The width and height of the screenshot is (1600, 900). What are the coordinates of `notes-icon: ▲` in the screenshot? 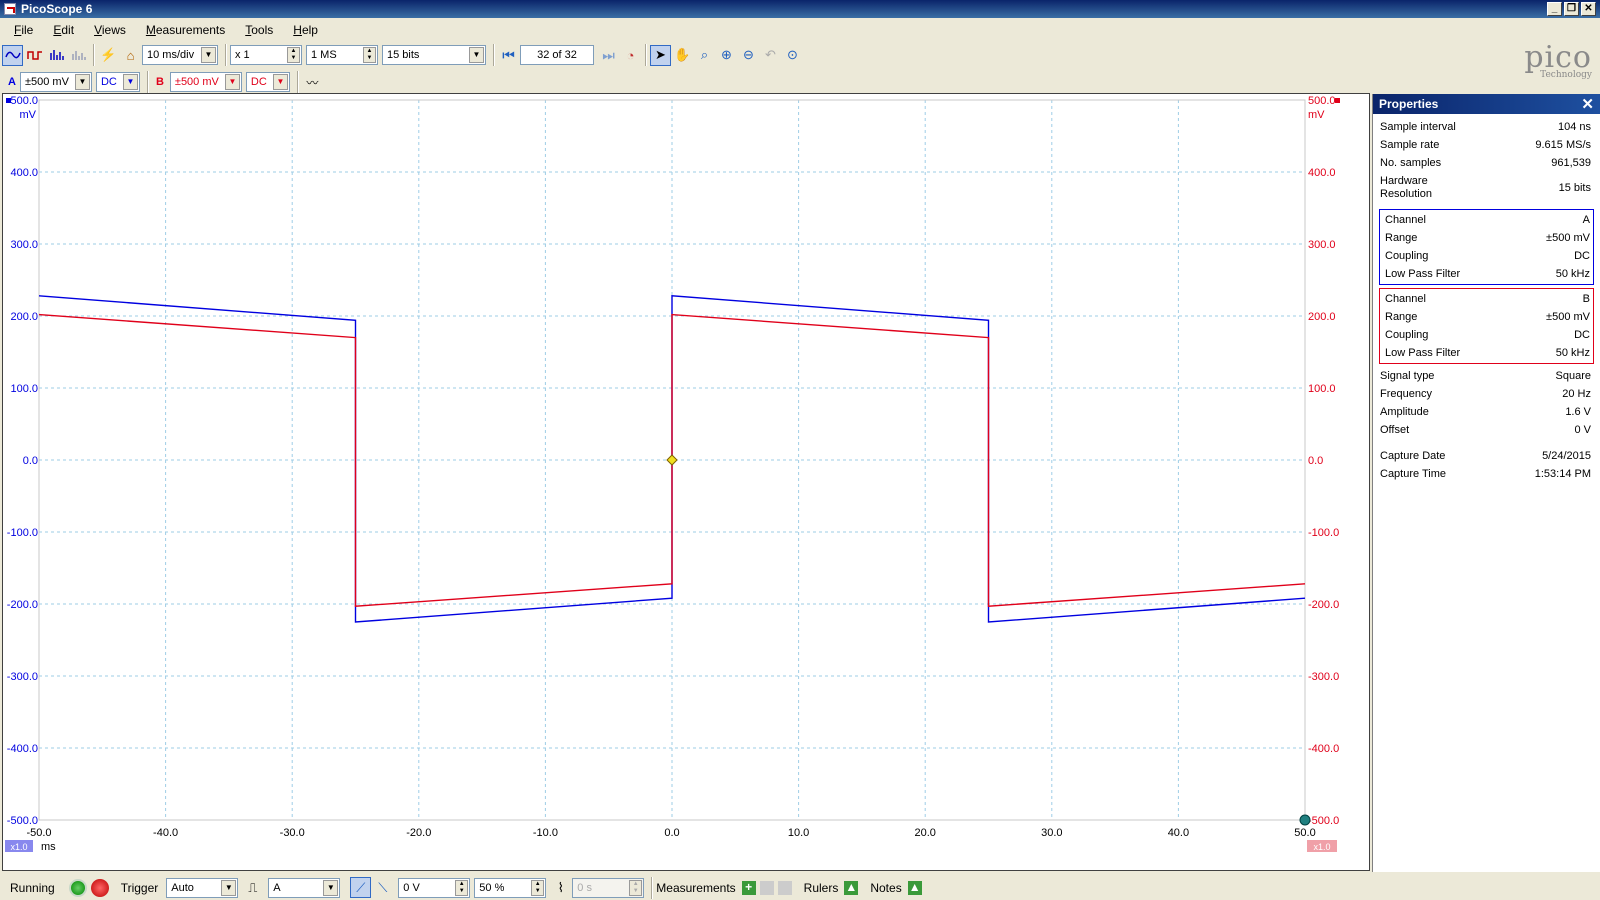 It's located at (914, 887).